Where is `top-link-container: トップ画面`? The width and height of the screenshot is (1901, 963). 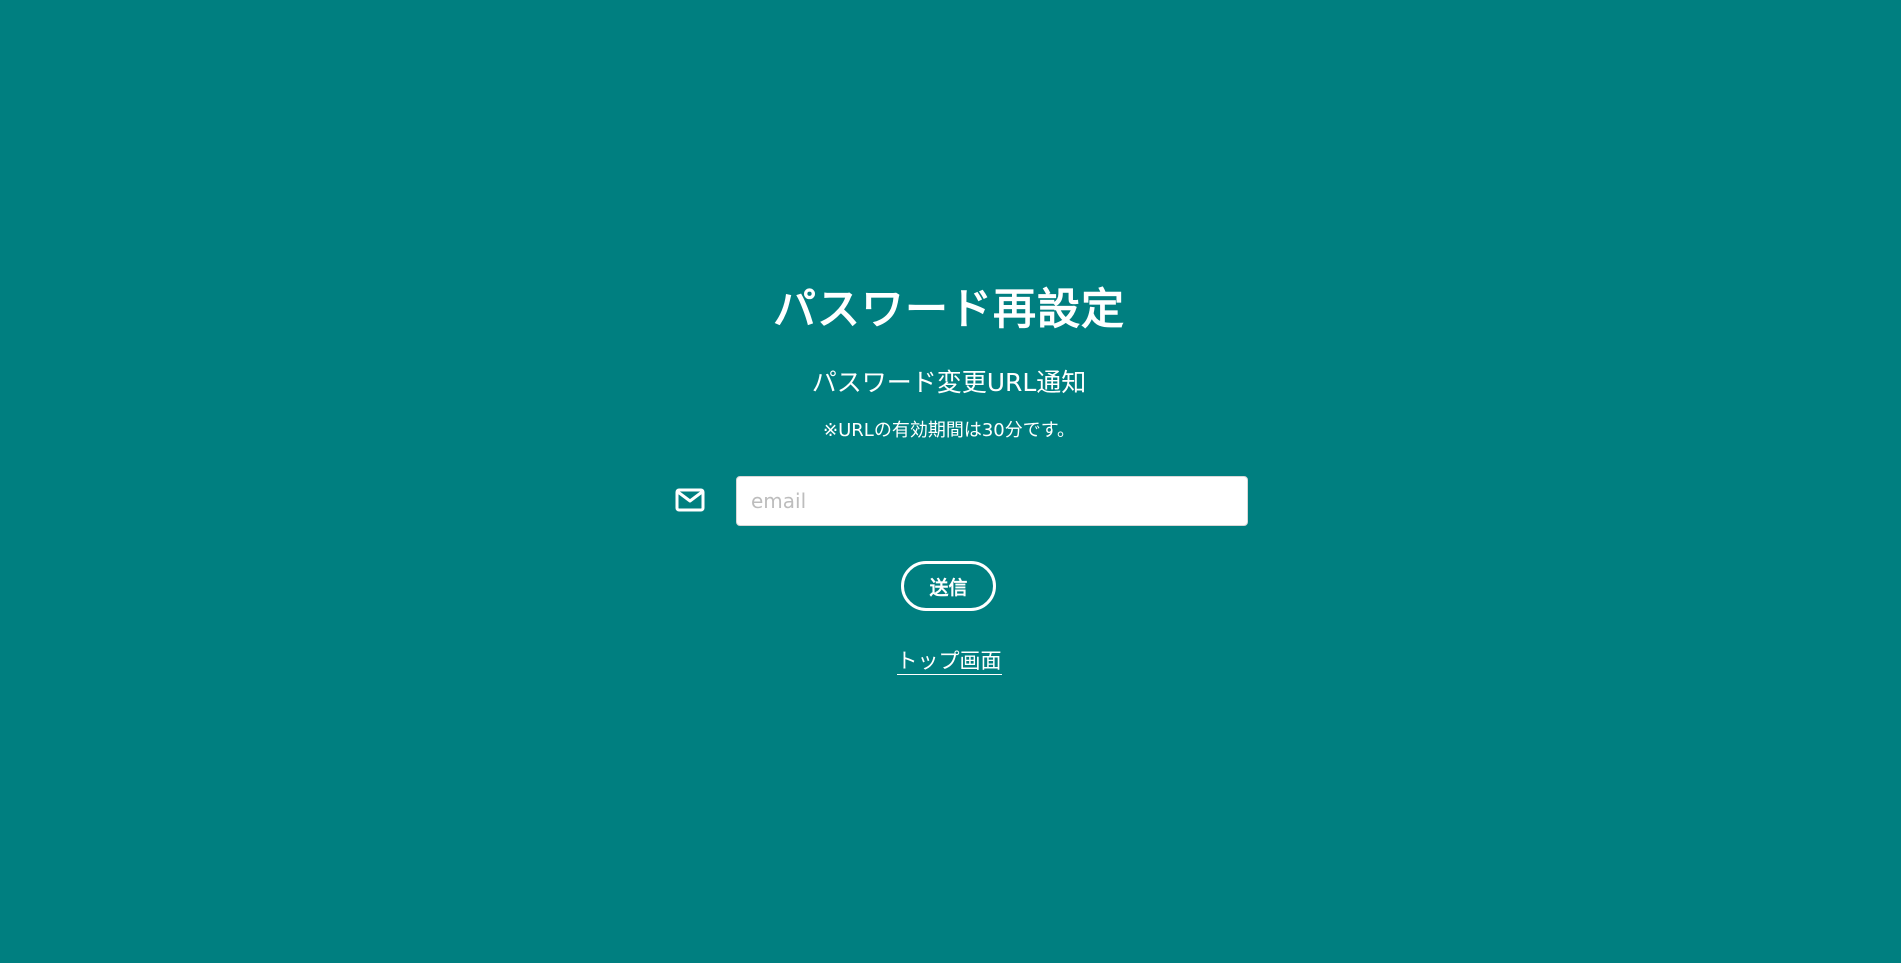 top-link-container: トップ画面 is located at coordinates (949, 661).